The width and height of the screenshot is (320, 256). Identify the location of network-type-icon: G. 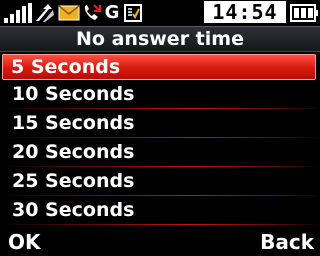
(112, 12).